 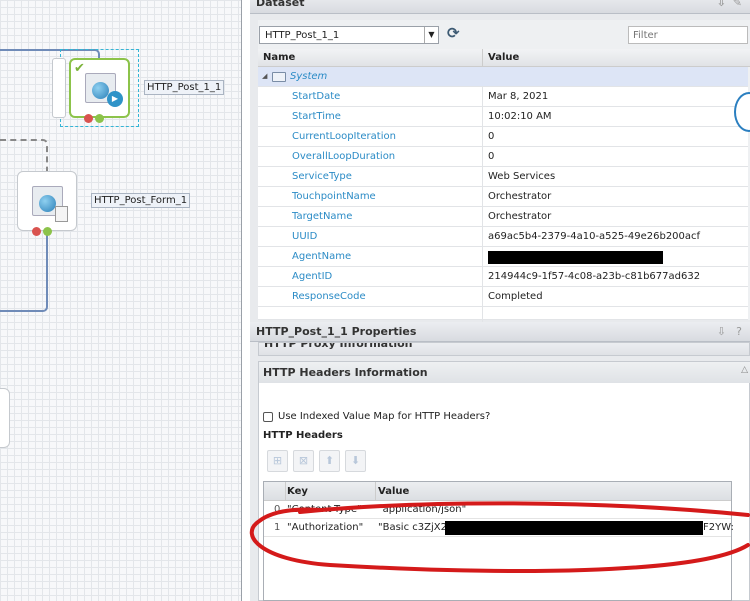 I want to click on annotation-circle, so click(x=499, y=537).